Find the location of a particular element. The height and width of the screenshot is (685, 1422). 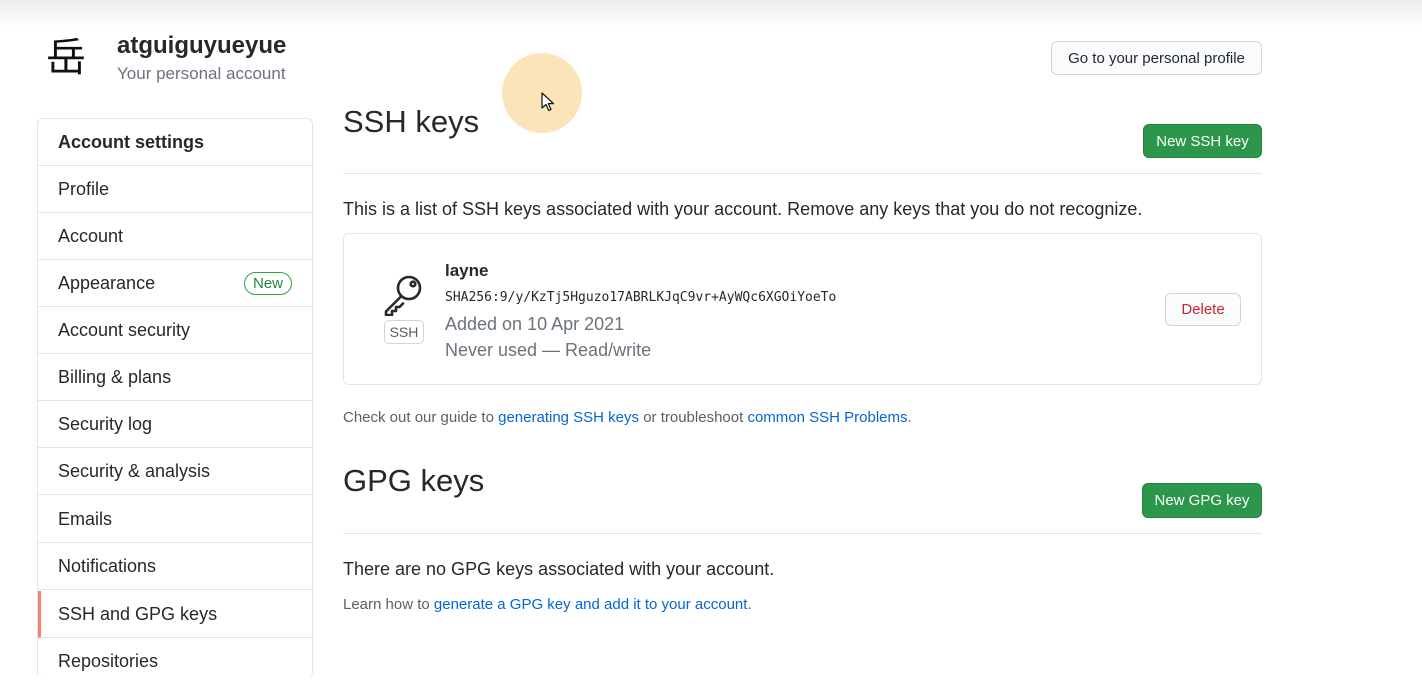

sidebar-item-security-analysis: Security & analysis is located at coordinates (175, 471).